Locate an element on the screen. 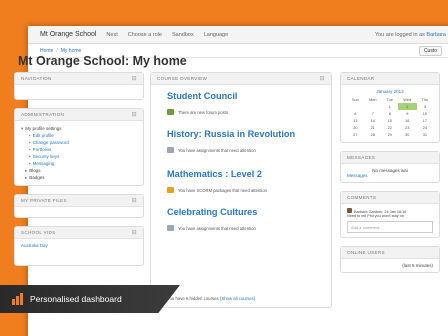  menu-next: Next is located at coordinates (111, 35).